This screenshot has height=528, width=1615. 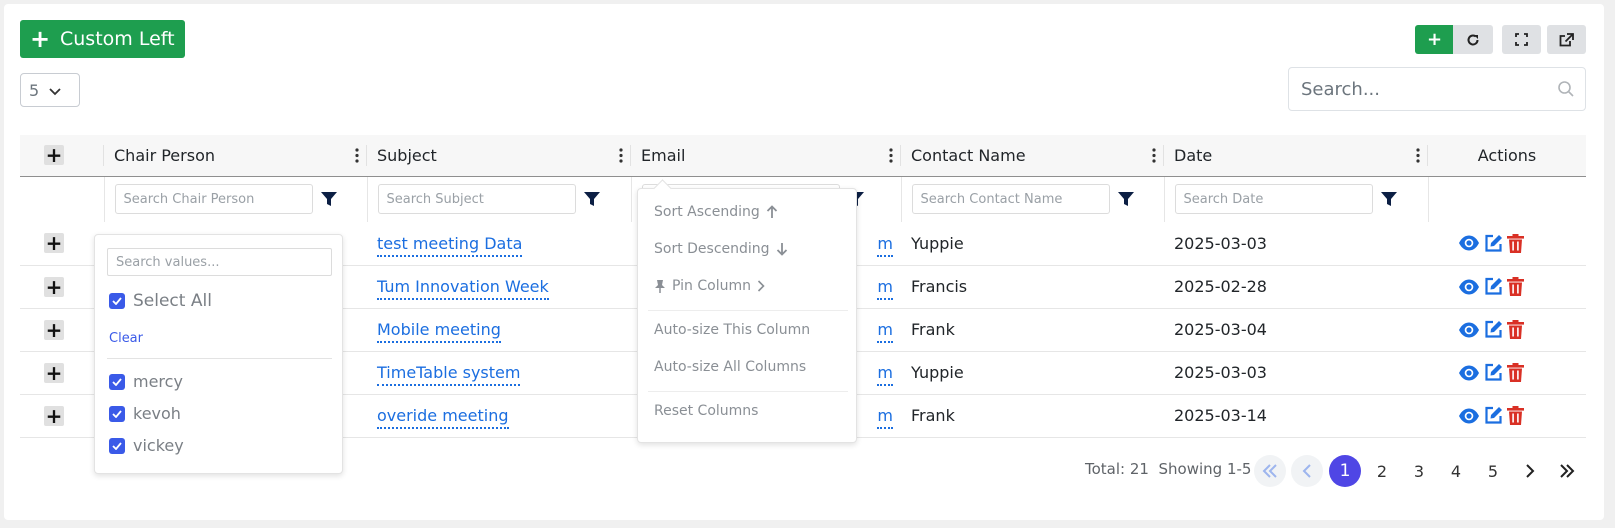 I want to click on next-page-button, so click(x=1530, y=471).